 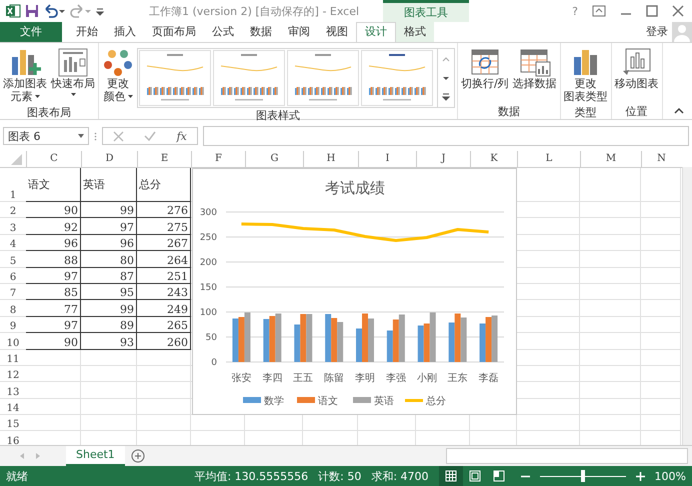 What do you see at coordinates (174, 32) in the screenshot?
I see `ribbon-tab: 页面布局` at bounding box center [174, 32].